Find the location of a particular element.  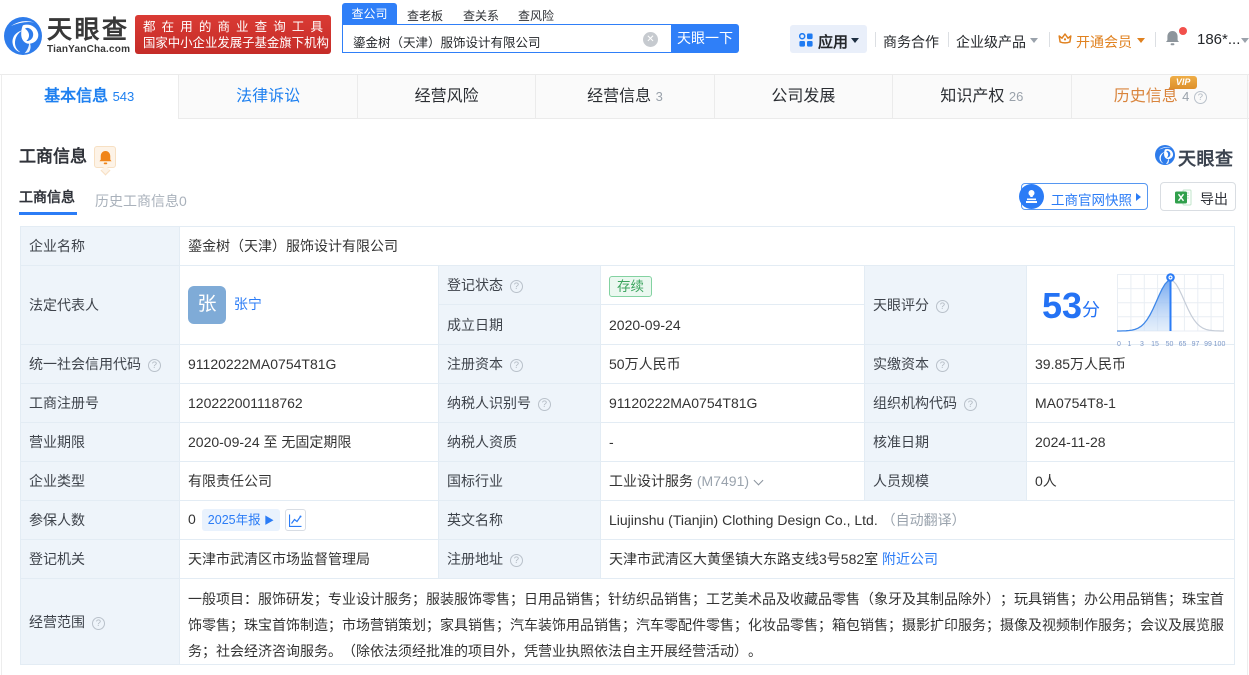

svg-text: 1 is located at coordinates (1130, 344).